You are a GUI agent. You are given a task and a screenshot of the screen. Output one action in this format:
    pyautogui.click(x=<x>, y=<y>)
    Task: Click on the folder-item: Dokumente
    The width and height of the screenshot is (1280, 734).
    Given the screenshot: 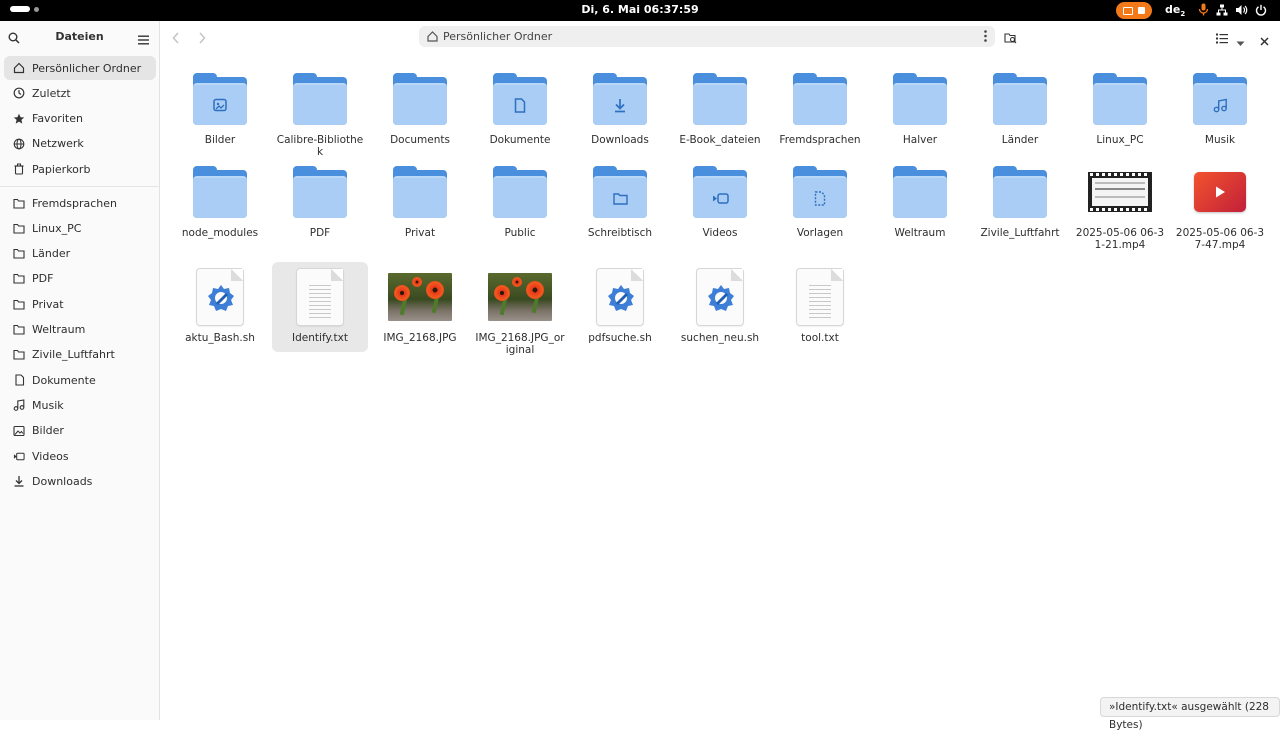 What is the action you would take?
    pyautogui.click(x=520, y=109)
    